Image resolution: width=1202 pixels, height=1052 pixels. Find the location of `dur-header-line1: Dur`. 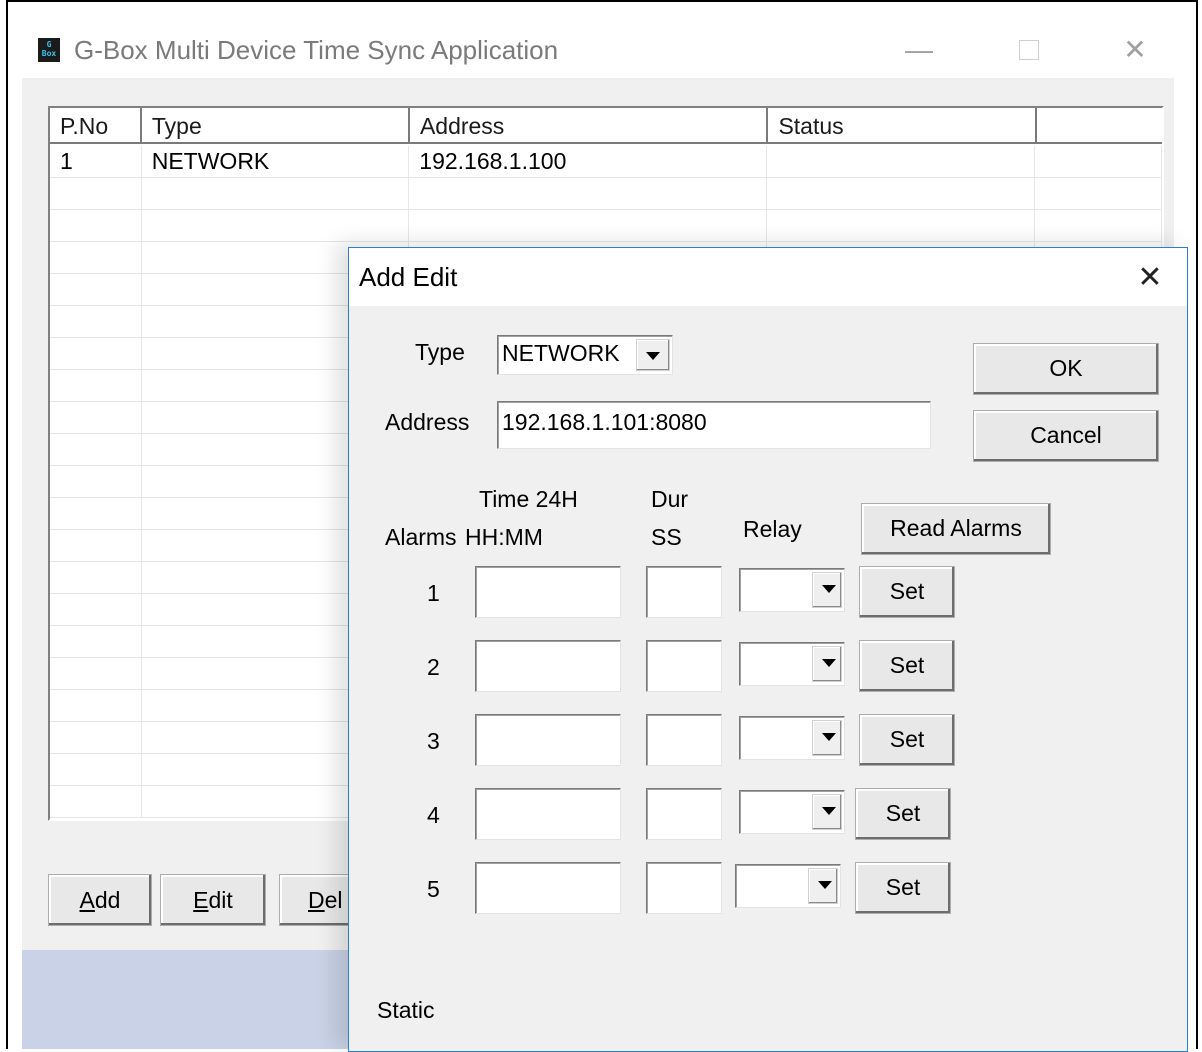

dur-header-line1: Dur is located at coordinates (670, 499).